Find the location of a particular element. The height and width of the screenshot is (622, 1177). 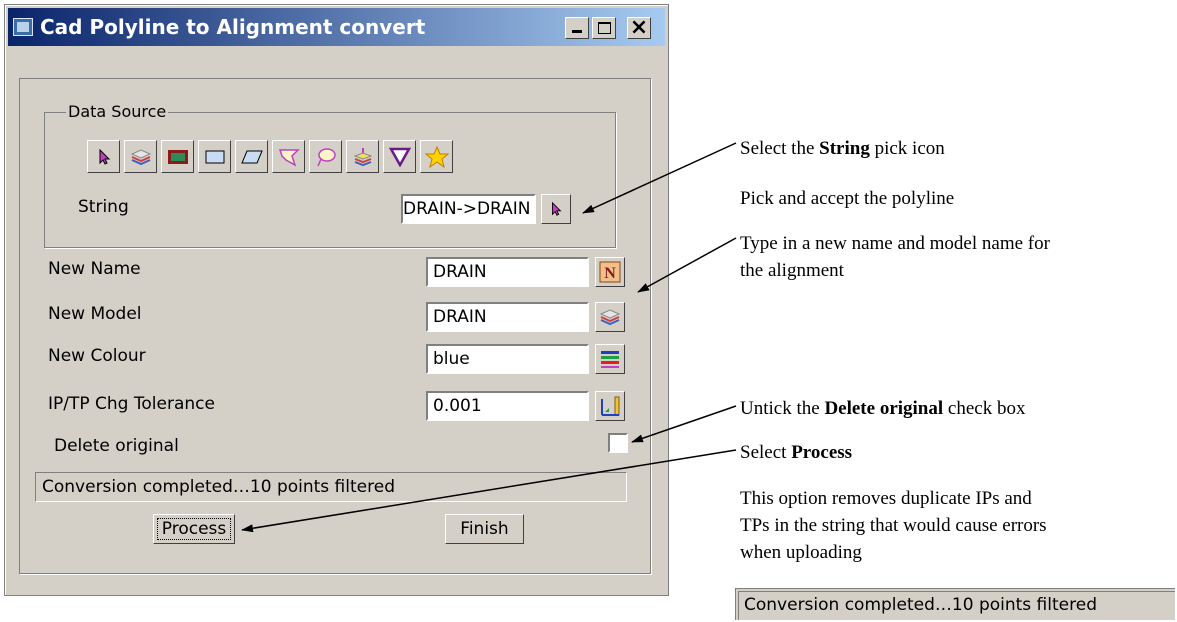

arrow-untick is located at coordinates (684, 424).